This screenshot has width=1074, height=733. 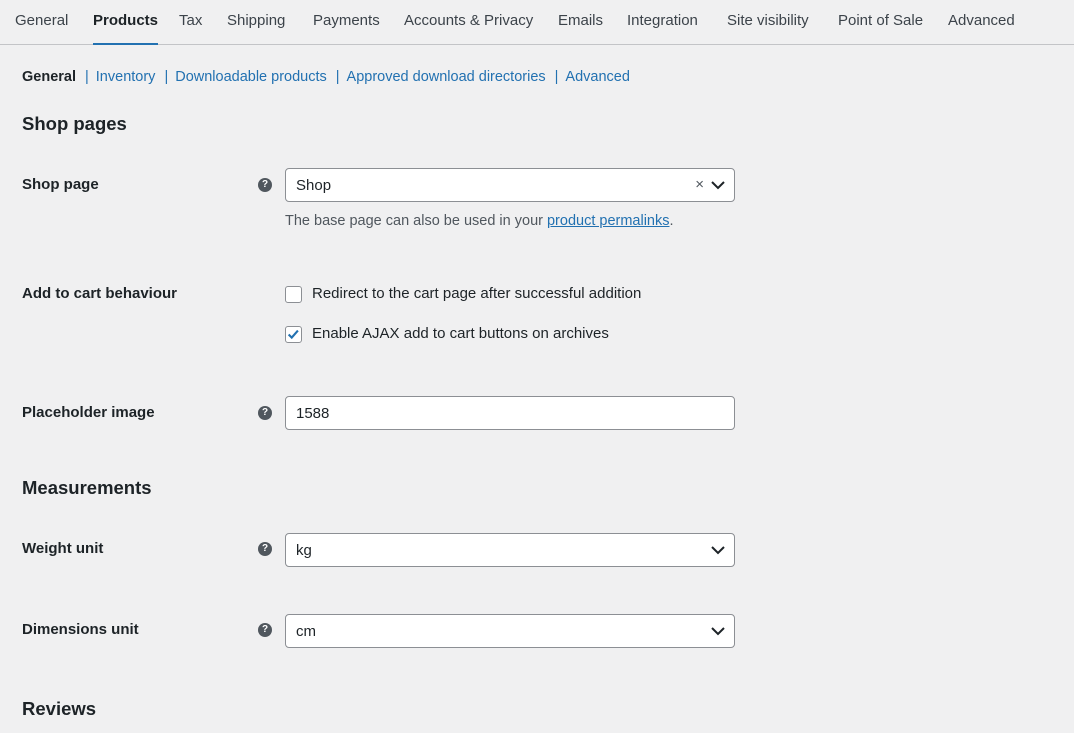 What do you see at coordinates (671, 221) in the screenshot?
I see `shop-page-description-period: .` at bounding box center [671, 221].